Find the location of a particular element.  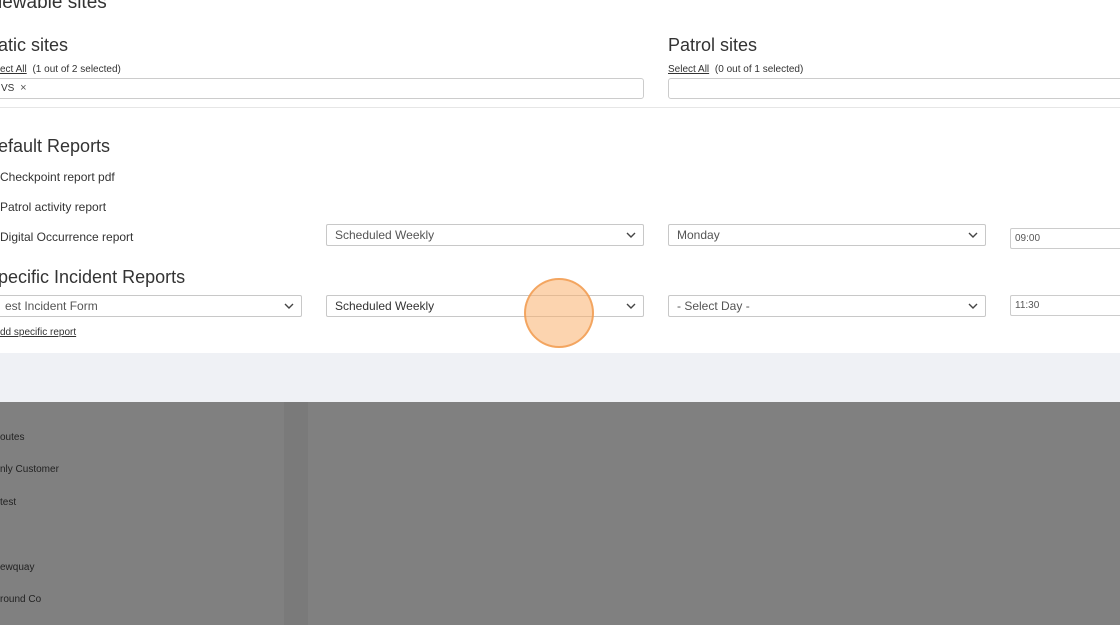

incident-form-value: est Incident Form is located at coordinates (51, 306).